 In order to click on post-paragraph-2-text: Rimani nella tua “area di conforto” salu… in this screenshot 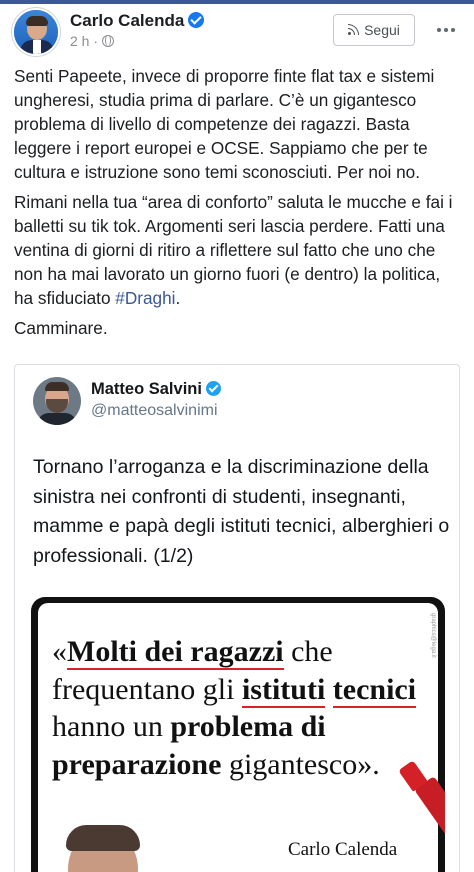, I will do `click(233, 250)`.